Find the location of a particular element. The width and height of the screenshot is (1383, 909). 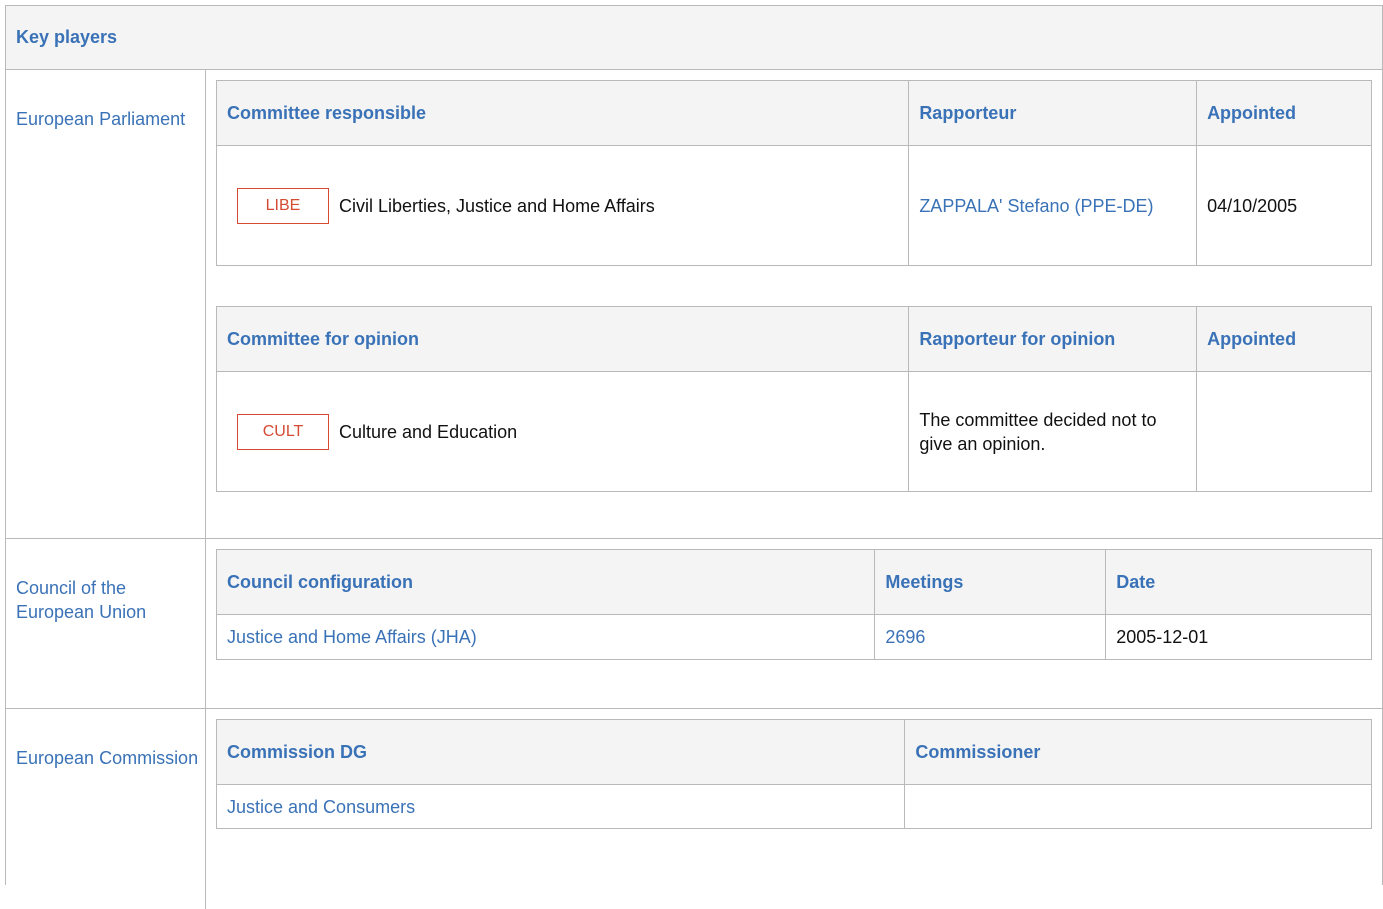

table-row: Justice and Consumers is located at coordinates (793, 806).